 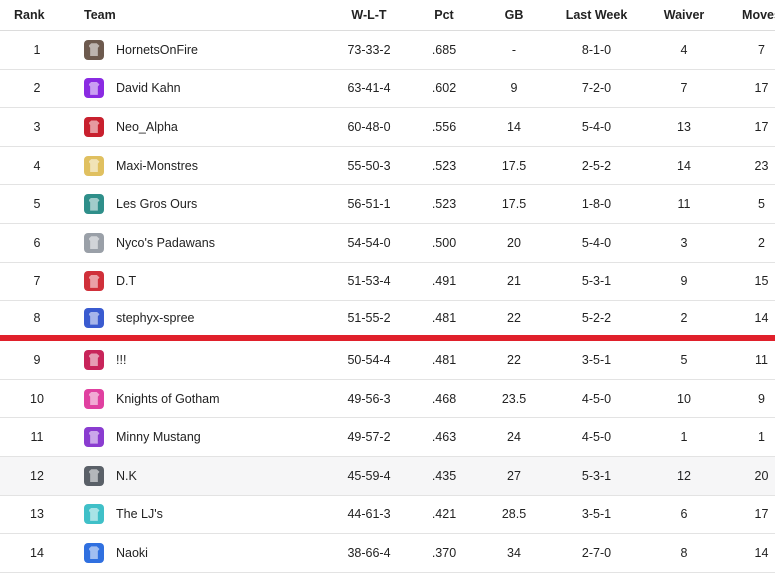 I want to click on waiver-cell: 6, so click(x=684, y=515).